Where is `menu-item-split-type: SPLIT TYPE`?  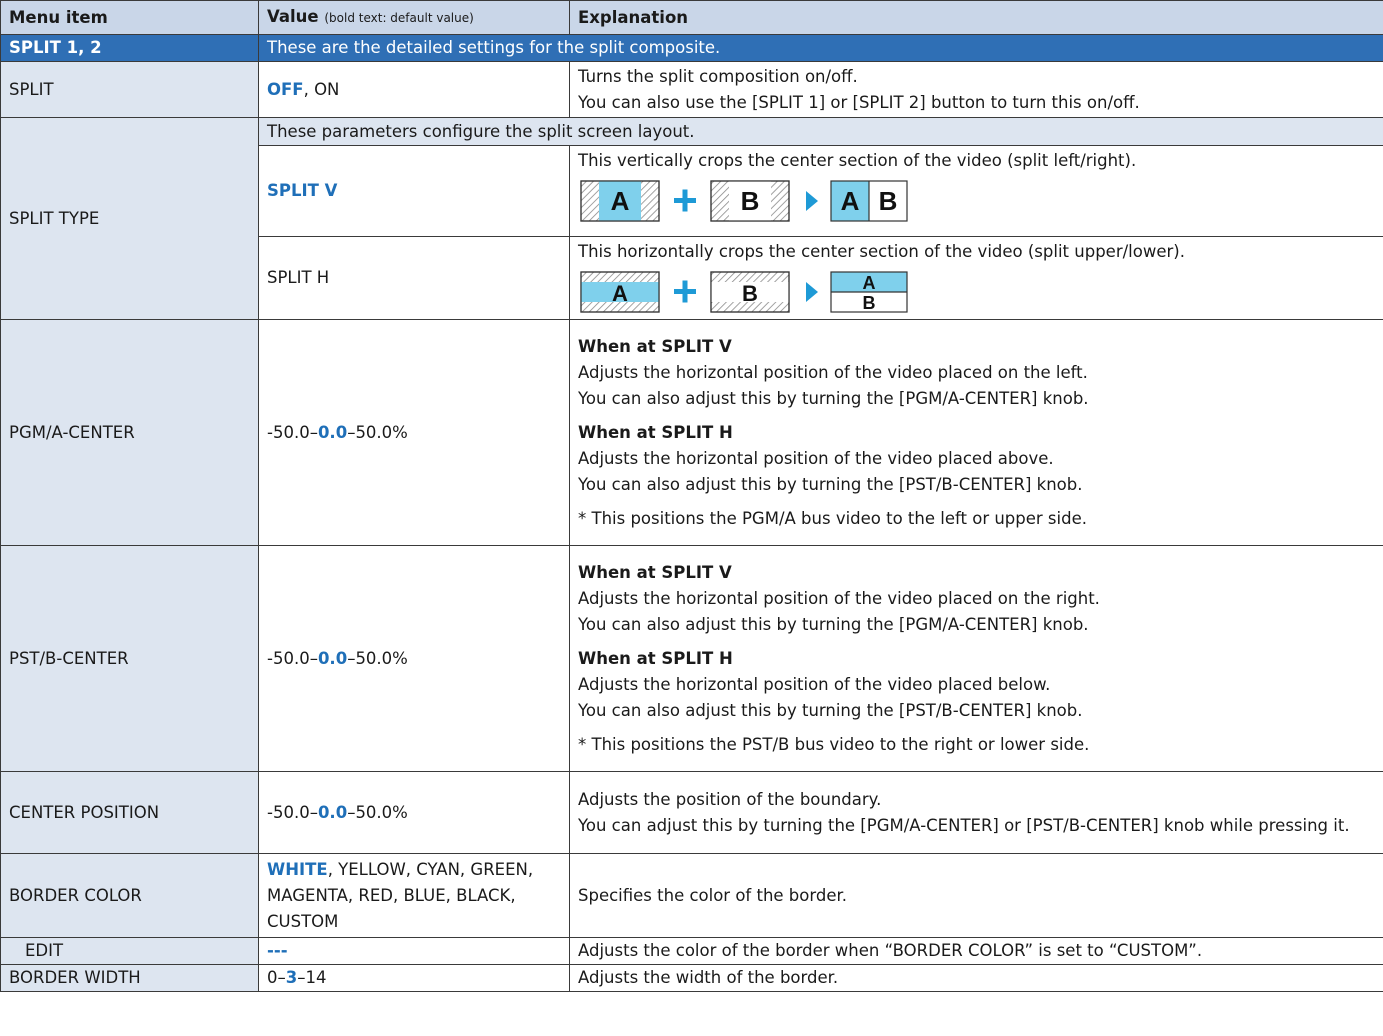 menu-item-split-type: SPLIT TYPE is located at coordinates (129, 218).